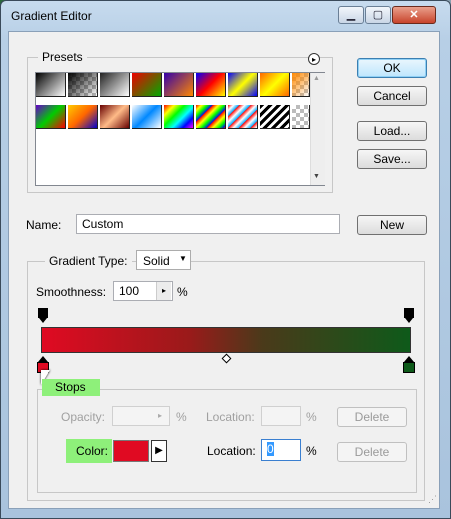 The height and width of the screenshot is (519, 451). Describe the element at coordinates (208, 224) in the screenshot. I see `name-input: Custom` at that location.